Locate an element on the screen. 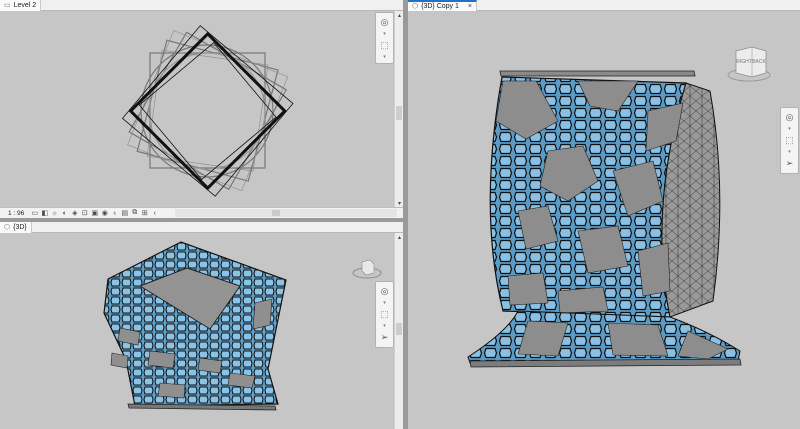 The width and height of the screenshot is (800, 429). viewcube-copy: RIGHT BACK is located at coordinates (749, 66).